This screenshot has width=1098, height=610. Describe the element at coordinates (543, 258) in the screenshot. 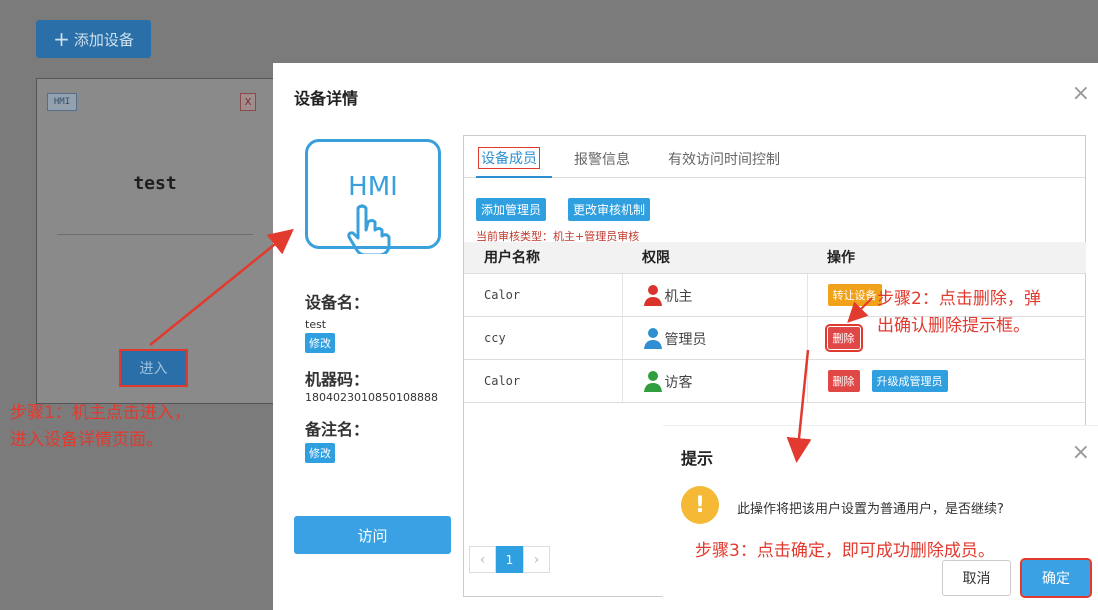

I see `header-username: 用户名称` at that location.